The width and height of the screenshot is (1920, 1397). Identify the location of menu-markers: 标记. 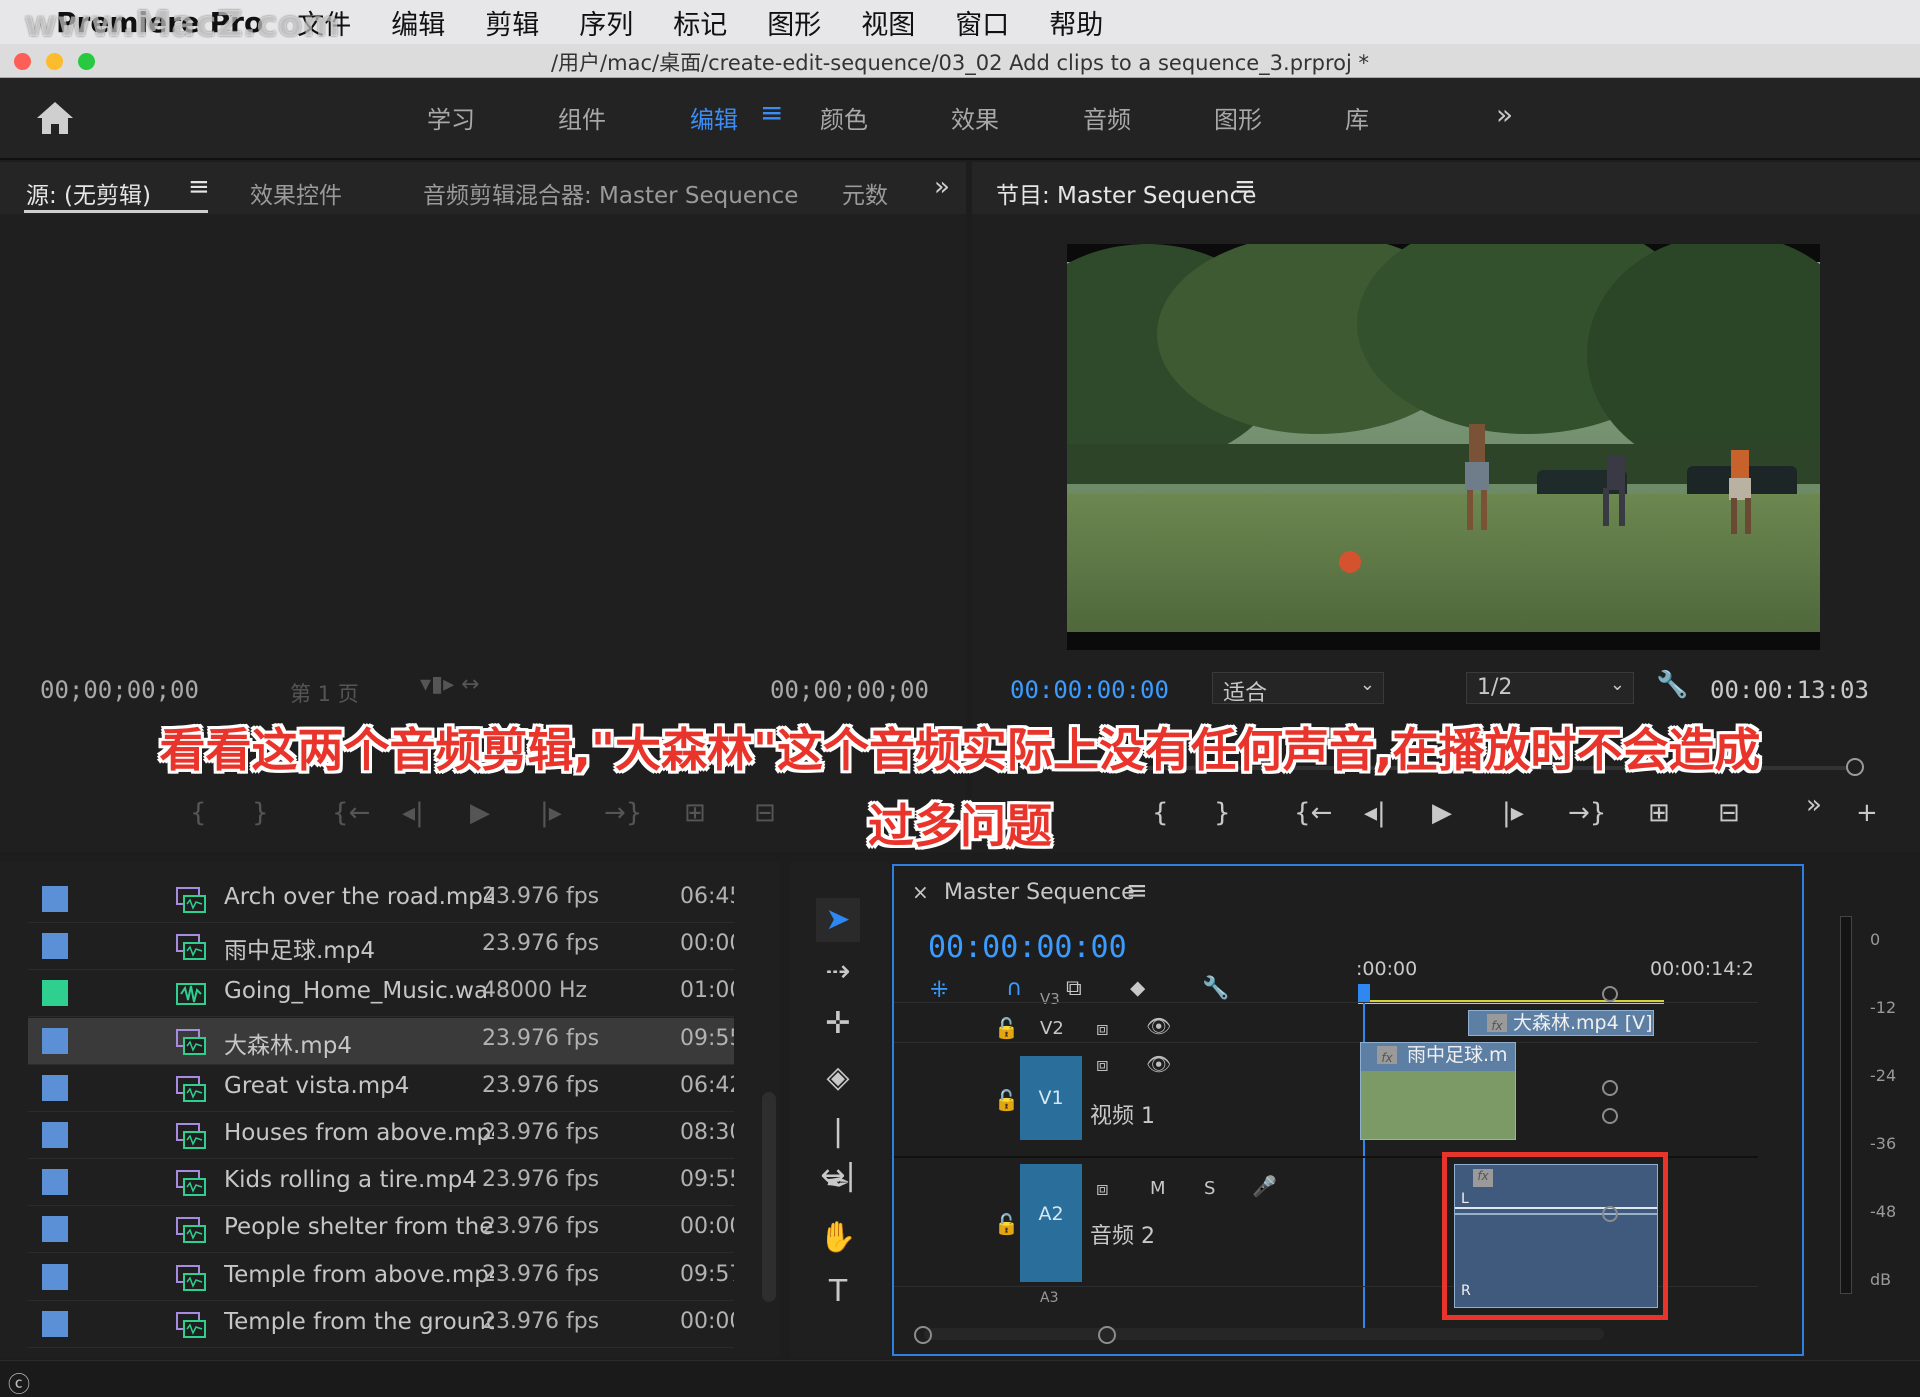
(700, 22).